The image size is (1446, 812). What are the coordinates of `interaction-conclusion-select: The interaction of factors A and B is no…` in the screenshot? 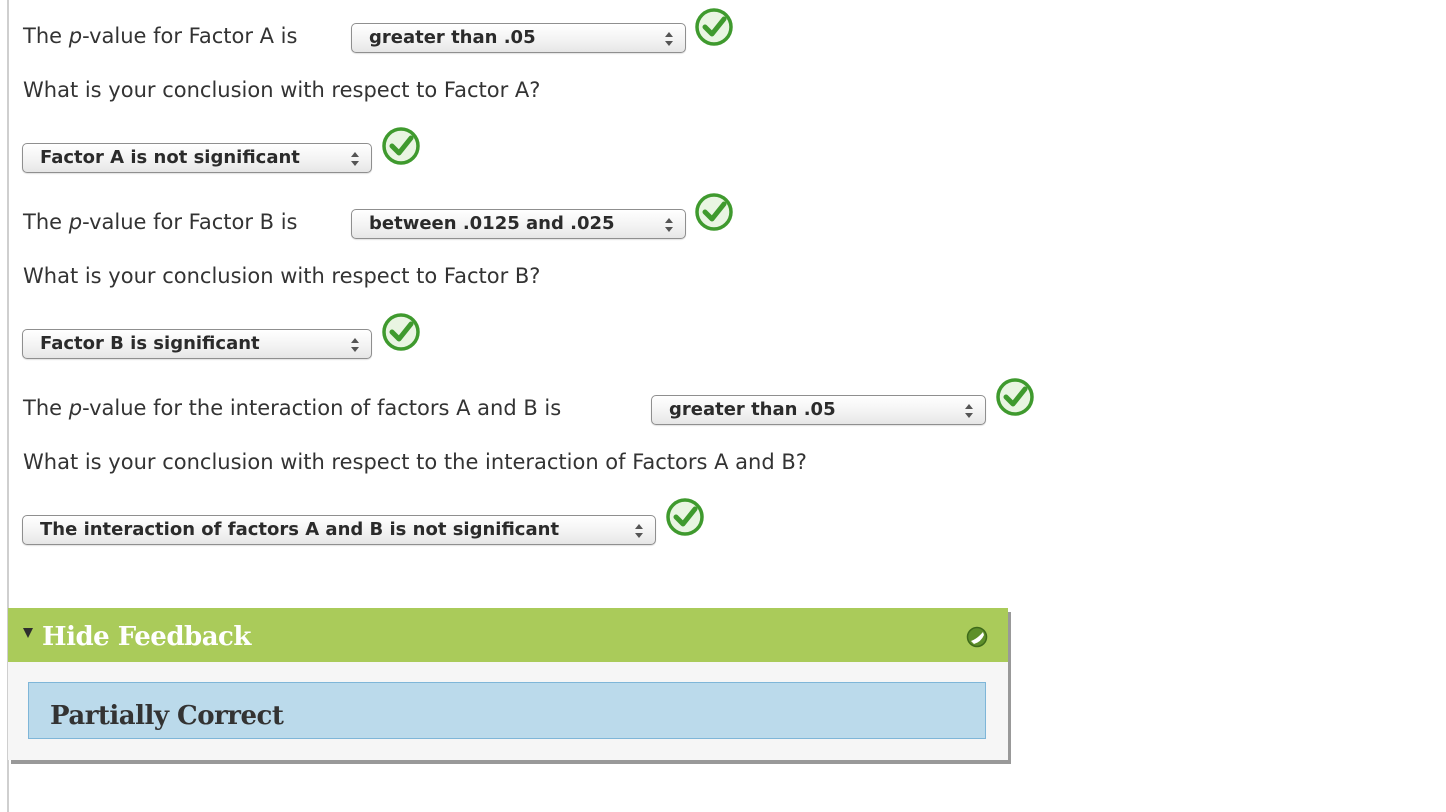 It's located at (339, 530).